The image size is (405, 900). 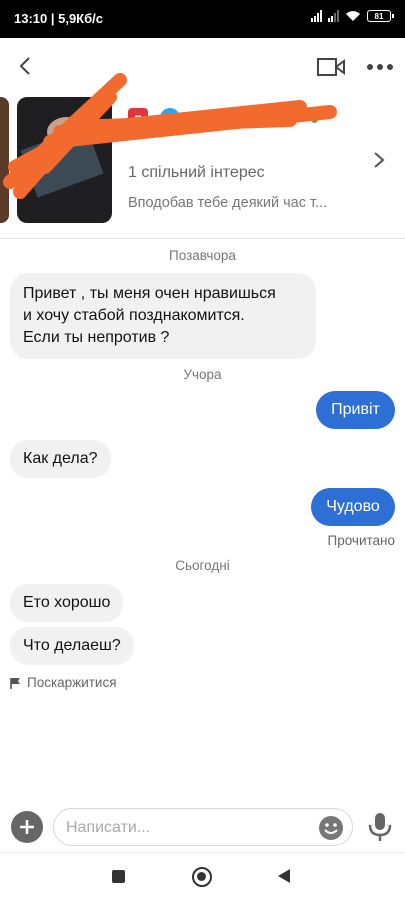 I want to click on home-icon, so click(x=202, y=877).